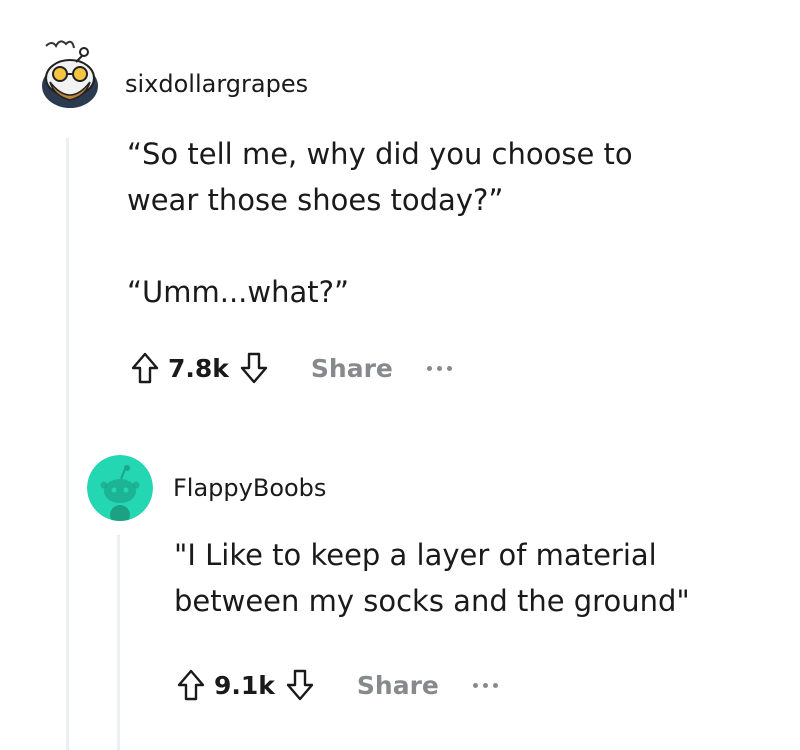 This screenshot has width=800, height=750. What do you see at coordinates (291, 368) in the screenshot?
I see `comment-actions: 7.8k Share` at bounding box center [291, 368].